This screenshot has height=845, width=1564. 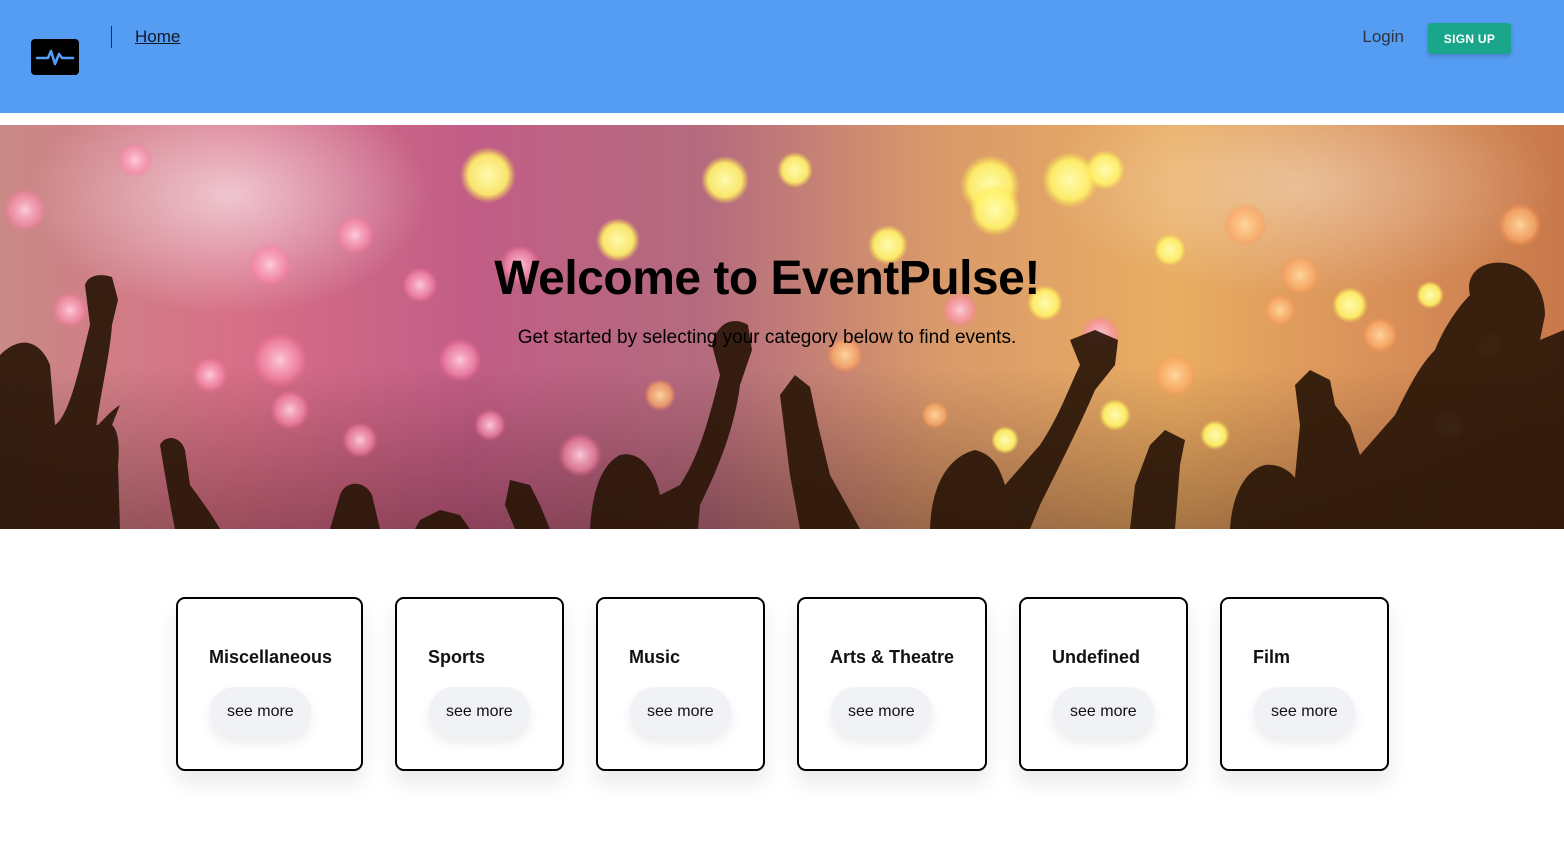 What do you see at coordinates (271, 657) in the screenshot?
I see `category-title: Miscellaneous` at bounding box center [271, 657].